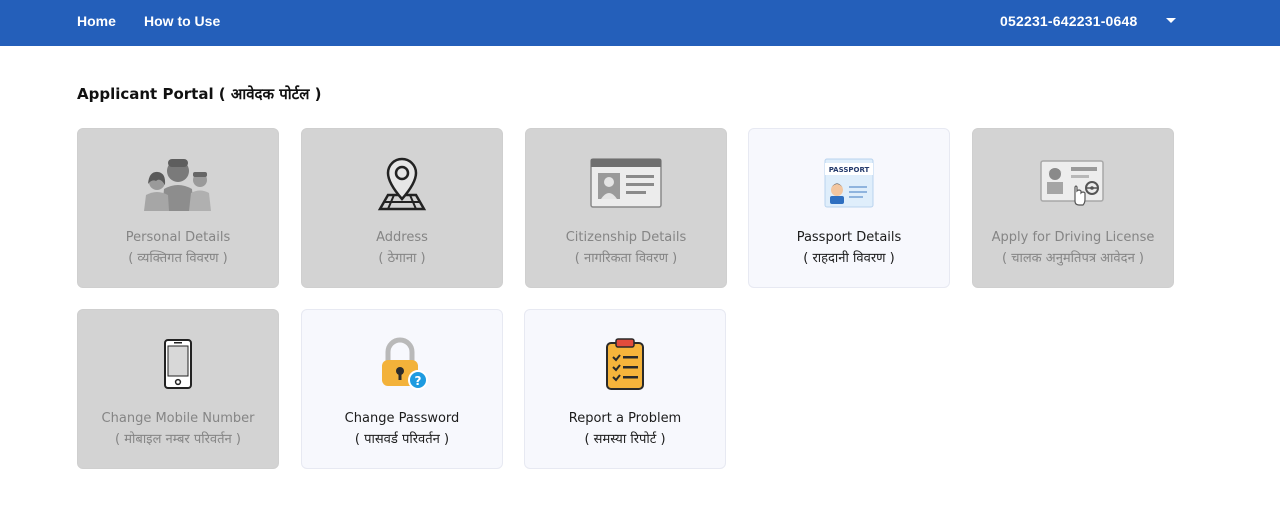 This screenshot has width=1280, height=531. What do you see at coordinates (402, 364) in the screenshot?
I see `padlock-icon: ?` at bounding box center [402, 364].